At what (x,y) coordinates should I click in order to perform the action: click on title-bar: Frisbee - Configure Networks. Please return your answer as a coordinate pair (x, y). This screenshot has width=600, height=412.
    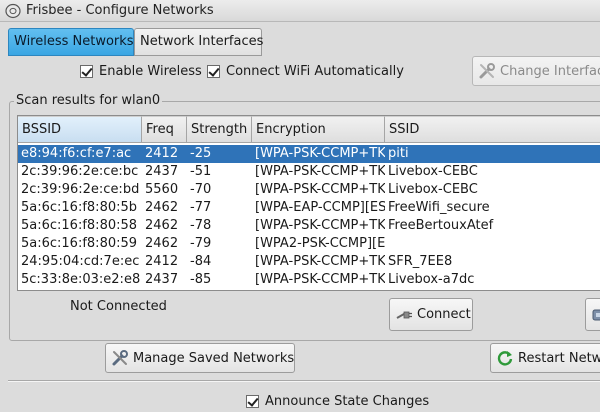
    Looking at the image, I should click on (300, 11).